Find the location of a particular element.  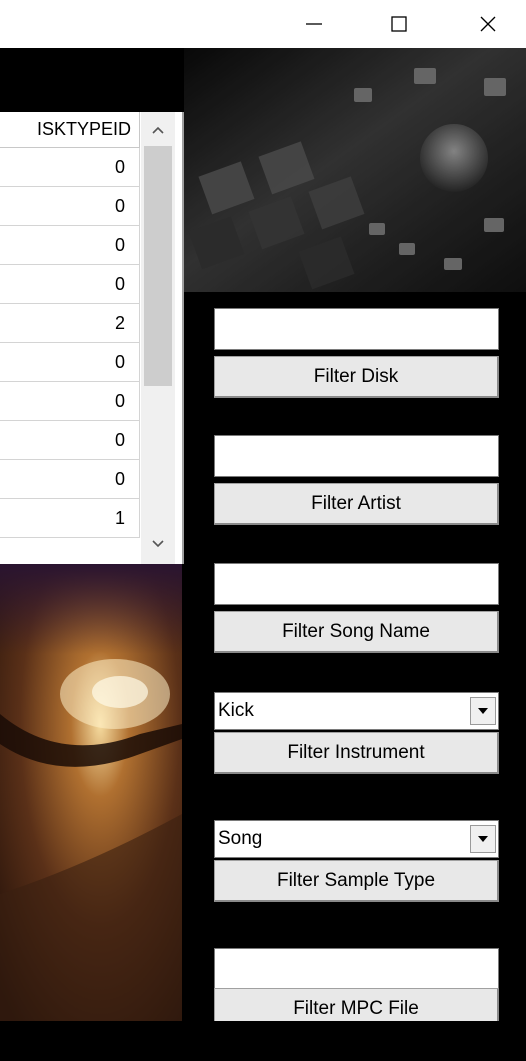

scrollbar-thumb is located at coordinates (158, 266).